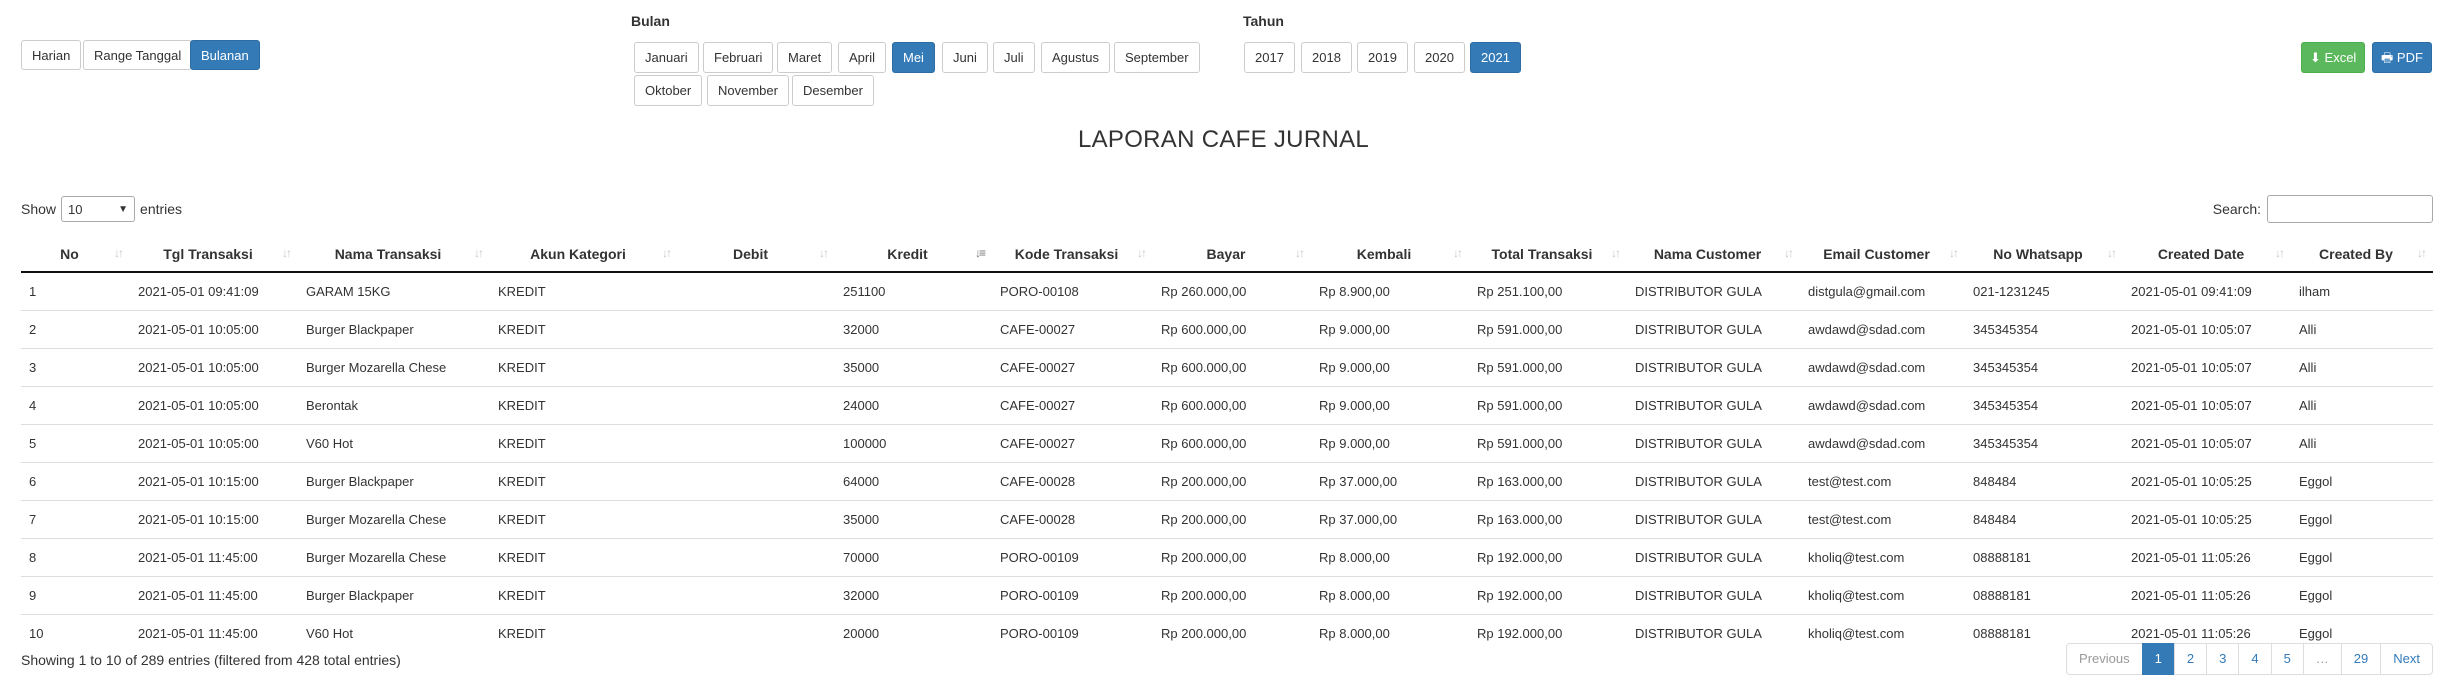  I want to click on column-header-created-by: Created By ↓↑, so click(2362, 254).